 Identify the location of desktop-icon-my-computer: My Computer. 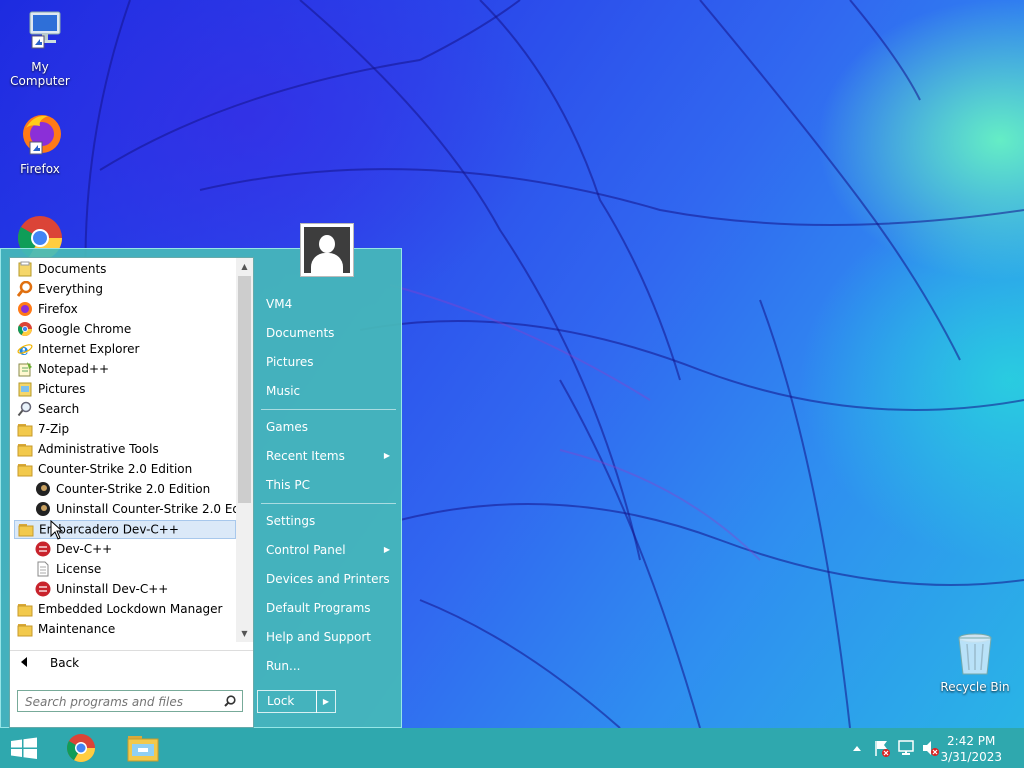
(40, 49).